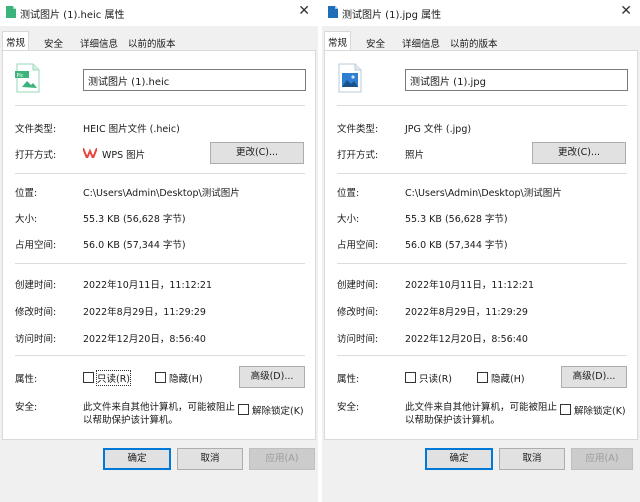 The height and width of the screenshot is (502, 640). I want to click on filename-field: 测试图片 (1).jpg, so click(516, 80).